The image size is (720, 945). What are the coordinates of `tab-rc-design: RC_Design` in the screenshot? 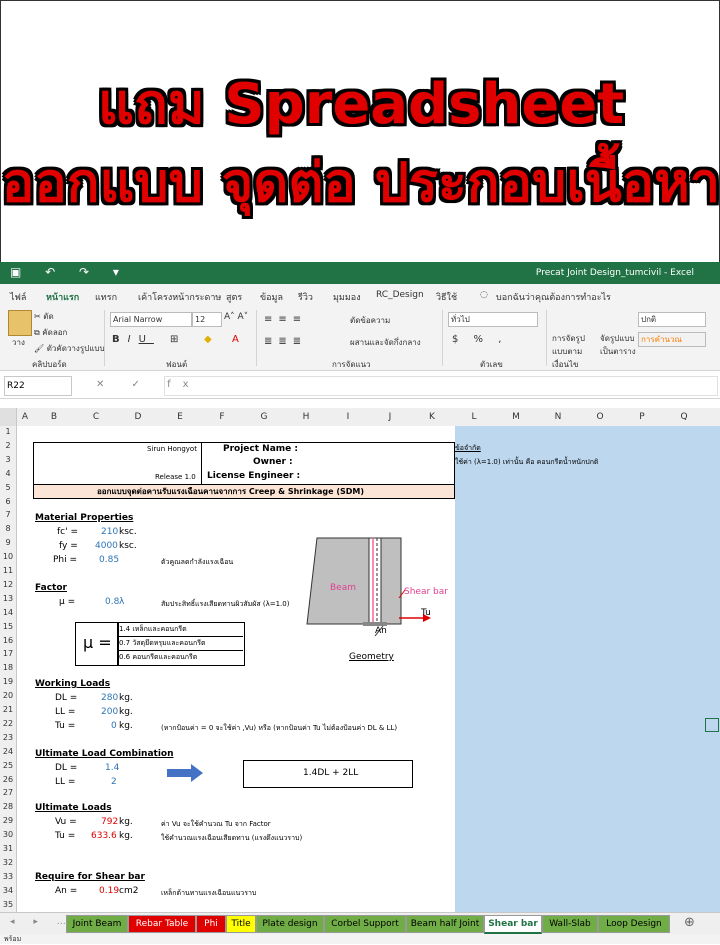 It's located at (400, 295).